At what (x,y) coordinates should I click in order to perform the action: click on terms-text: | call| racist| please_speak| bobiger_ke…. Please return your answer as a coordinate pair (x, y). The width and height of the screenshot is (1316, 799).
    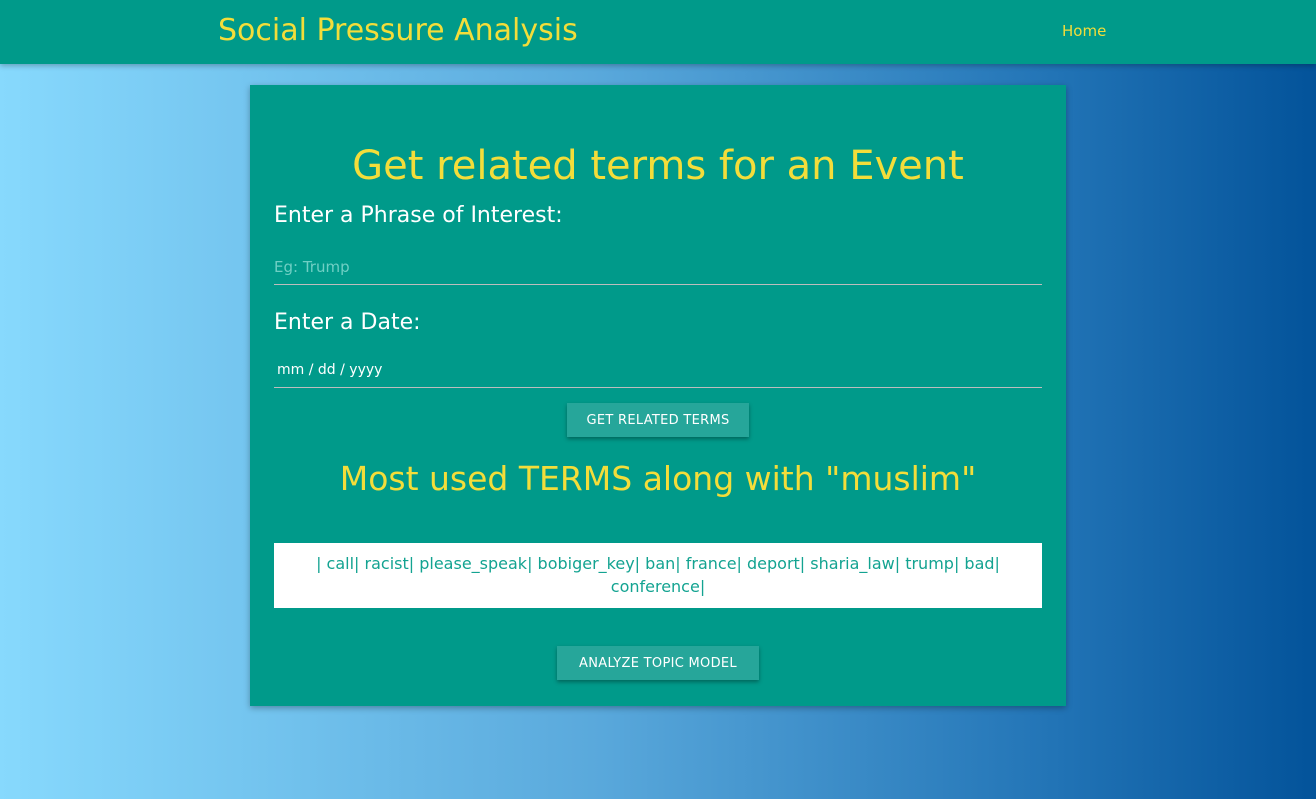
    Looking at the image, I should click on (658, 575).